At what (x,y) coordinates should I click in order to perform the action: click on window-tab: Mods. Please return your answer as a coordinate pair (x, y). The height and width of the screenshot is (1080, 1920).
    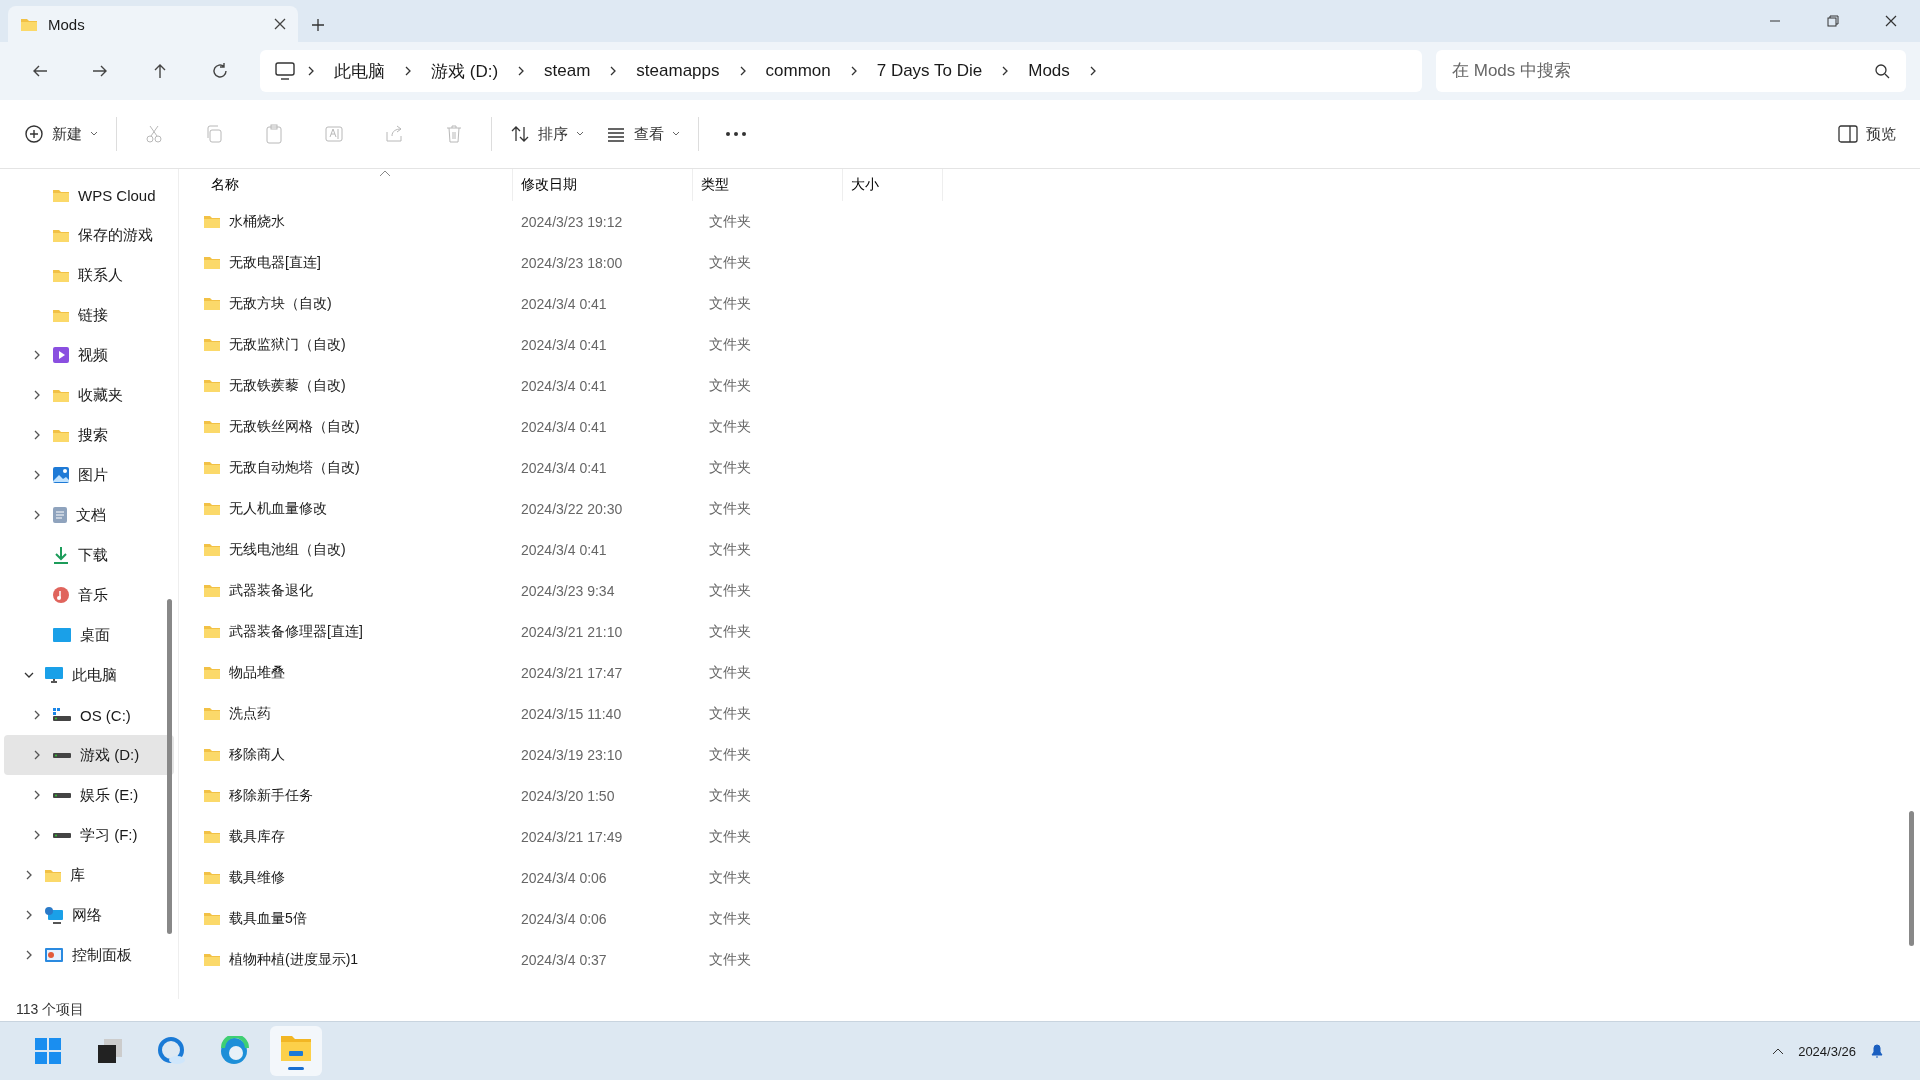
    Looking at the image, I should click on (153, 24).